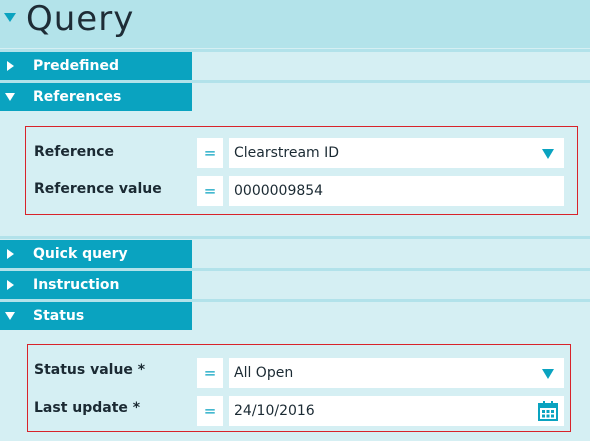  Describe the element at coordinates (287, 153) in the screenshot. I see `reference-dropdown-value: Clearstream ID` at that location.